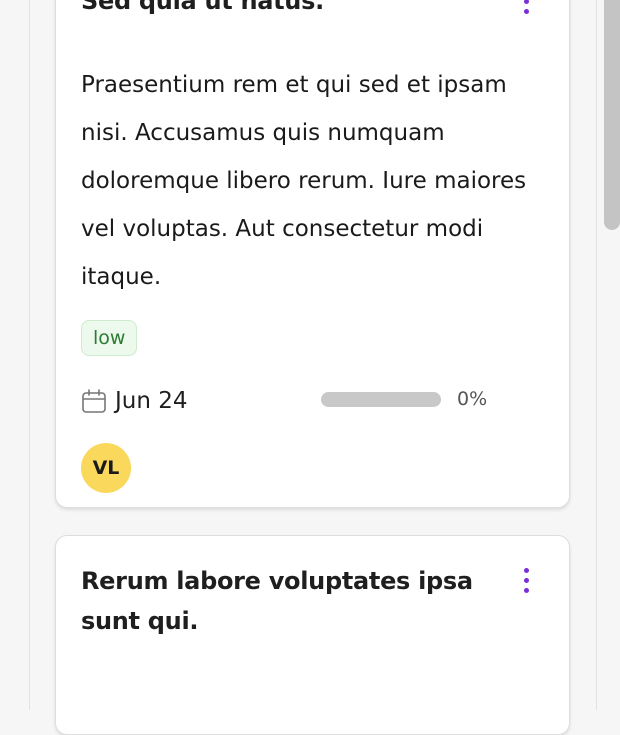 The width and height of the screenshot is (620, 735). I want to click on due-date-text: Jun 24, so click(151, 401).